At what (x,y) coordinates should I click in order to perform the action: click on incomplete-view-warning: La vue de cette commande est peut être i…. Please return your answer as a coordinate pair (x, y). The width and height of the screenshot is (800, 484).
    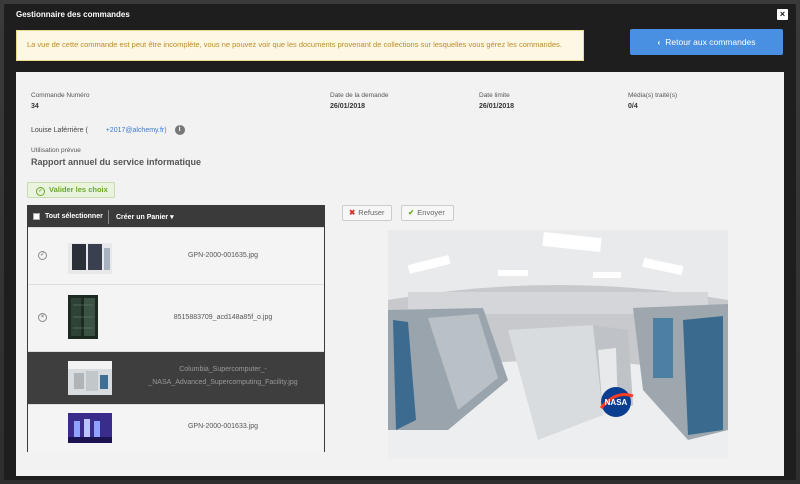
    Looking at the image, I should click on (300, 45).